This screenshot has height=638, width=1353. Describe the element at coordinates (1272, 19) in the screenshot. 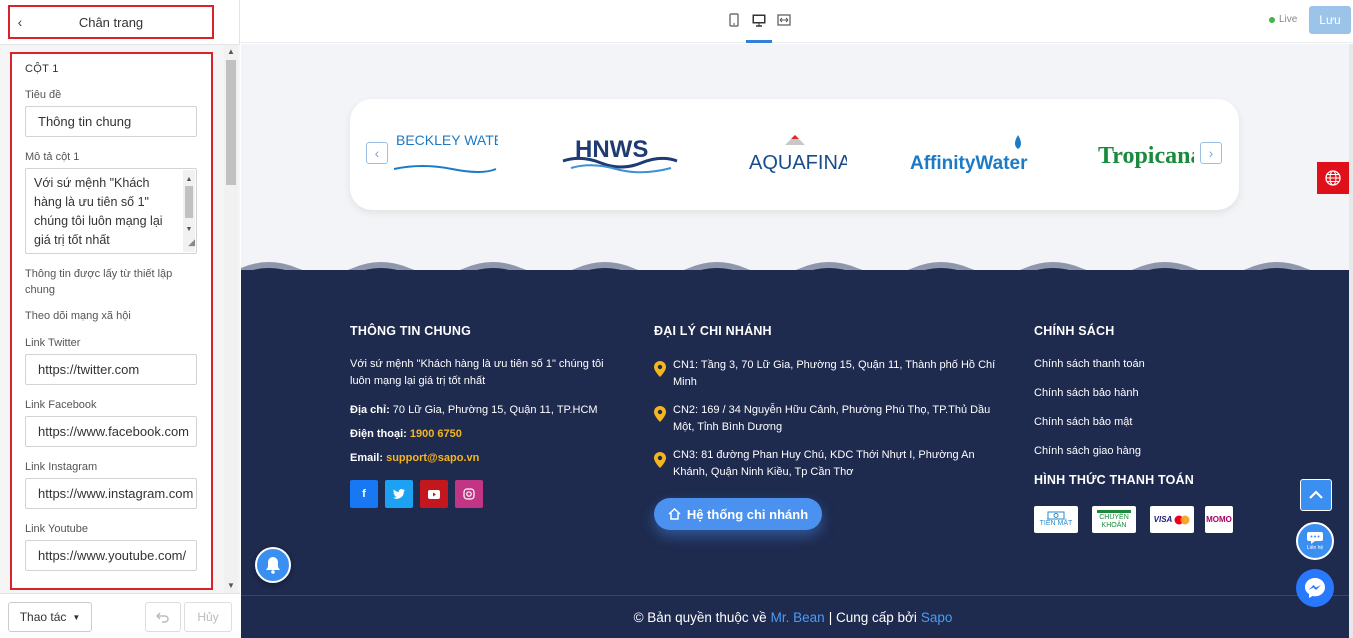

I see `live-dot-icon` at that location.